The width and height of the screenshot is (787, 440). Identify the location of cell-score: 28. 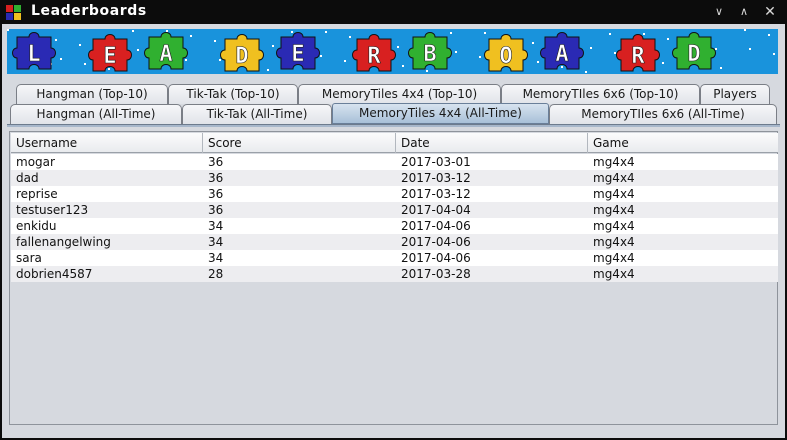
(216, 274).